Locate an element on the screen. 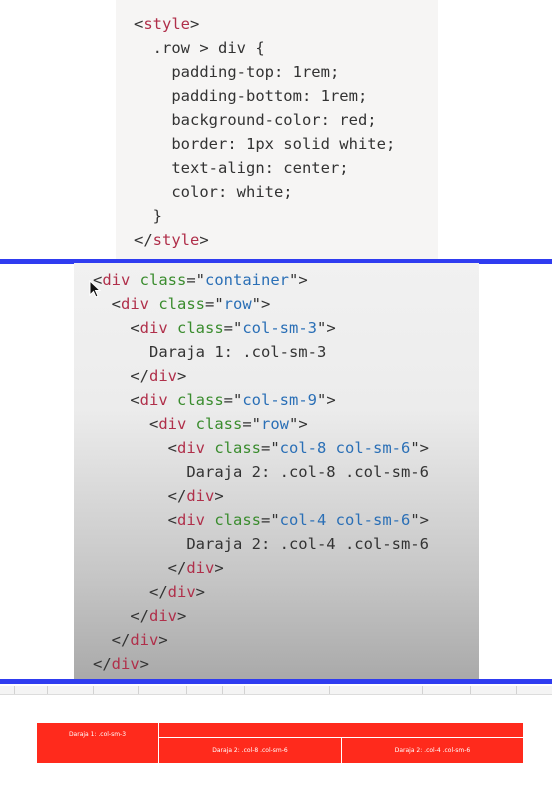 Image resolution: width=552 pixels, height=801 pixels. style-code-line: text-align: center; is located at coordinates (241, 168).